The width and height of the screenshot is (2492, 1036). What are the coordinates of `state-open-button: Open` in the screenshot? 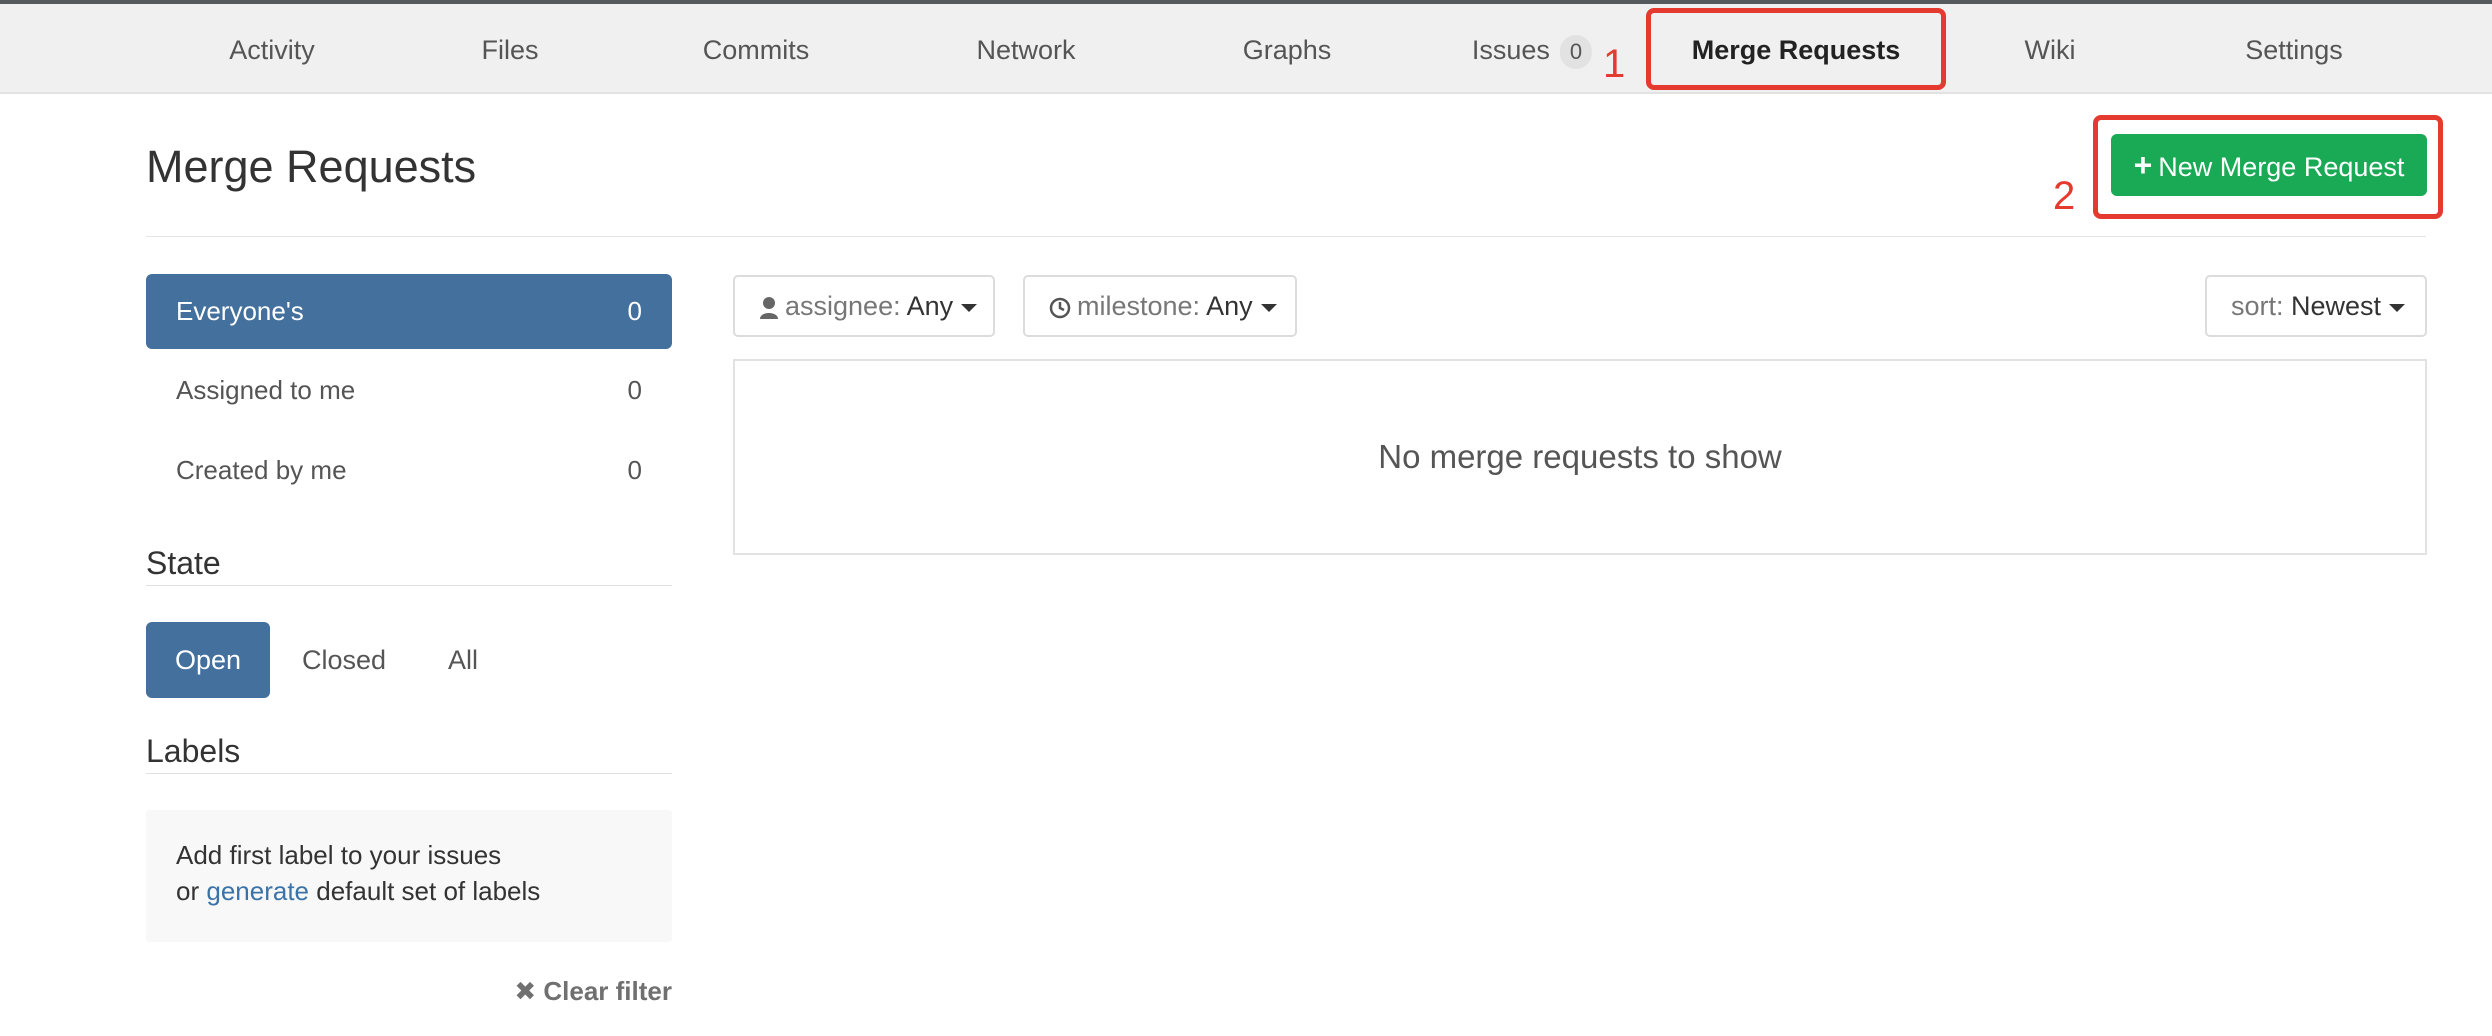 It's located at (208, 660).